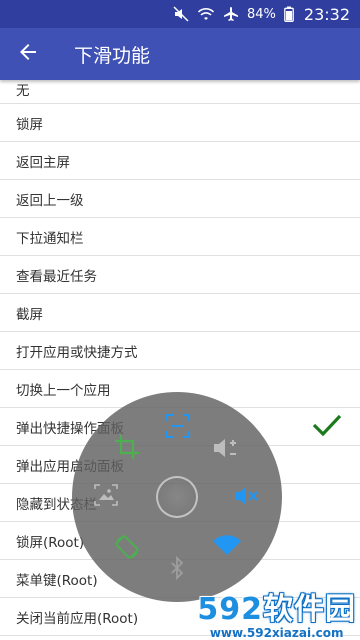 This screenshot has width=360, height=640. What do you see at coordinates (231, 14) in the screenshot?
I see `airplane-icon` at bounding box center [231, 14].